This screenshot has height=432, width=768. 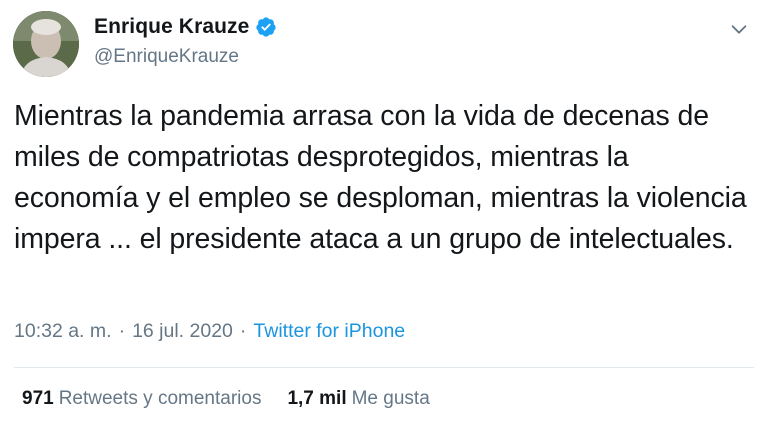 I want to click on user-avatar, so click(x=46, y=44).